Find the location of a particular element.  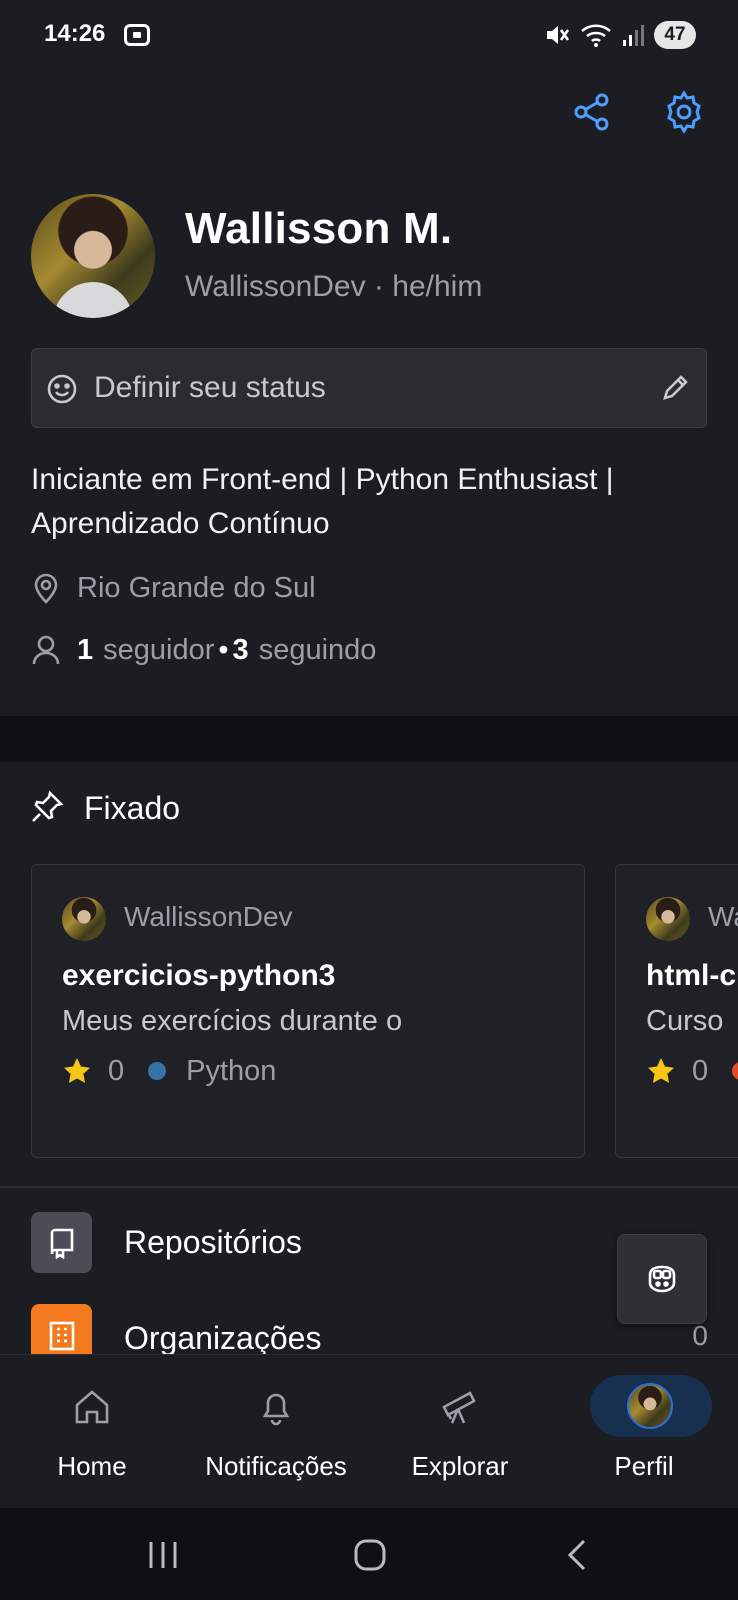

list-item-count: 0 is located at coordinates (700, 1335).